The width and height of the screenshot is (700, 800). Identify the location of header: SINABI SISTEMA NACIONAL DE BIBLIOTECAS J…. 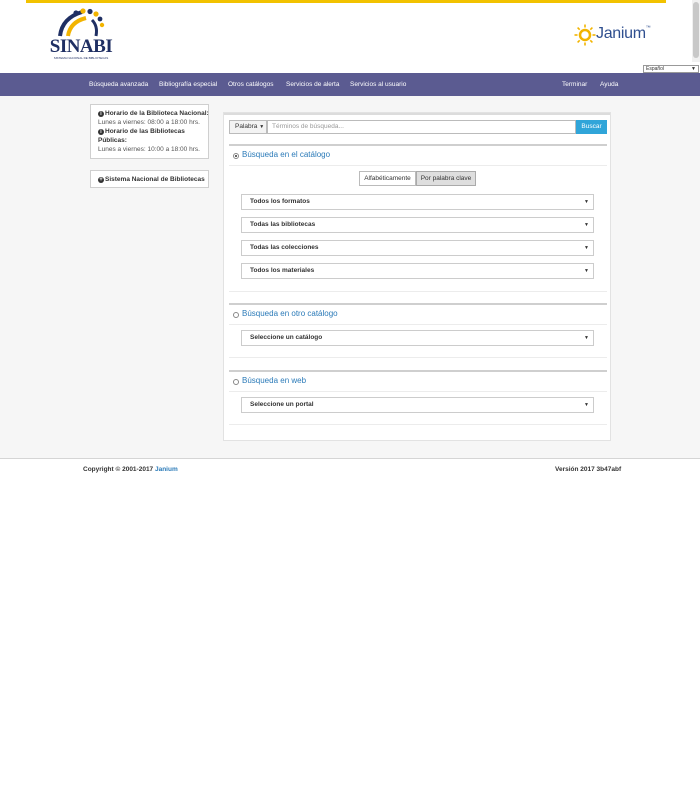
(350, 36).